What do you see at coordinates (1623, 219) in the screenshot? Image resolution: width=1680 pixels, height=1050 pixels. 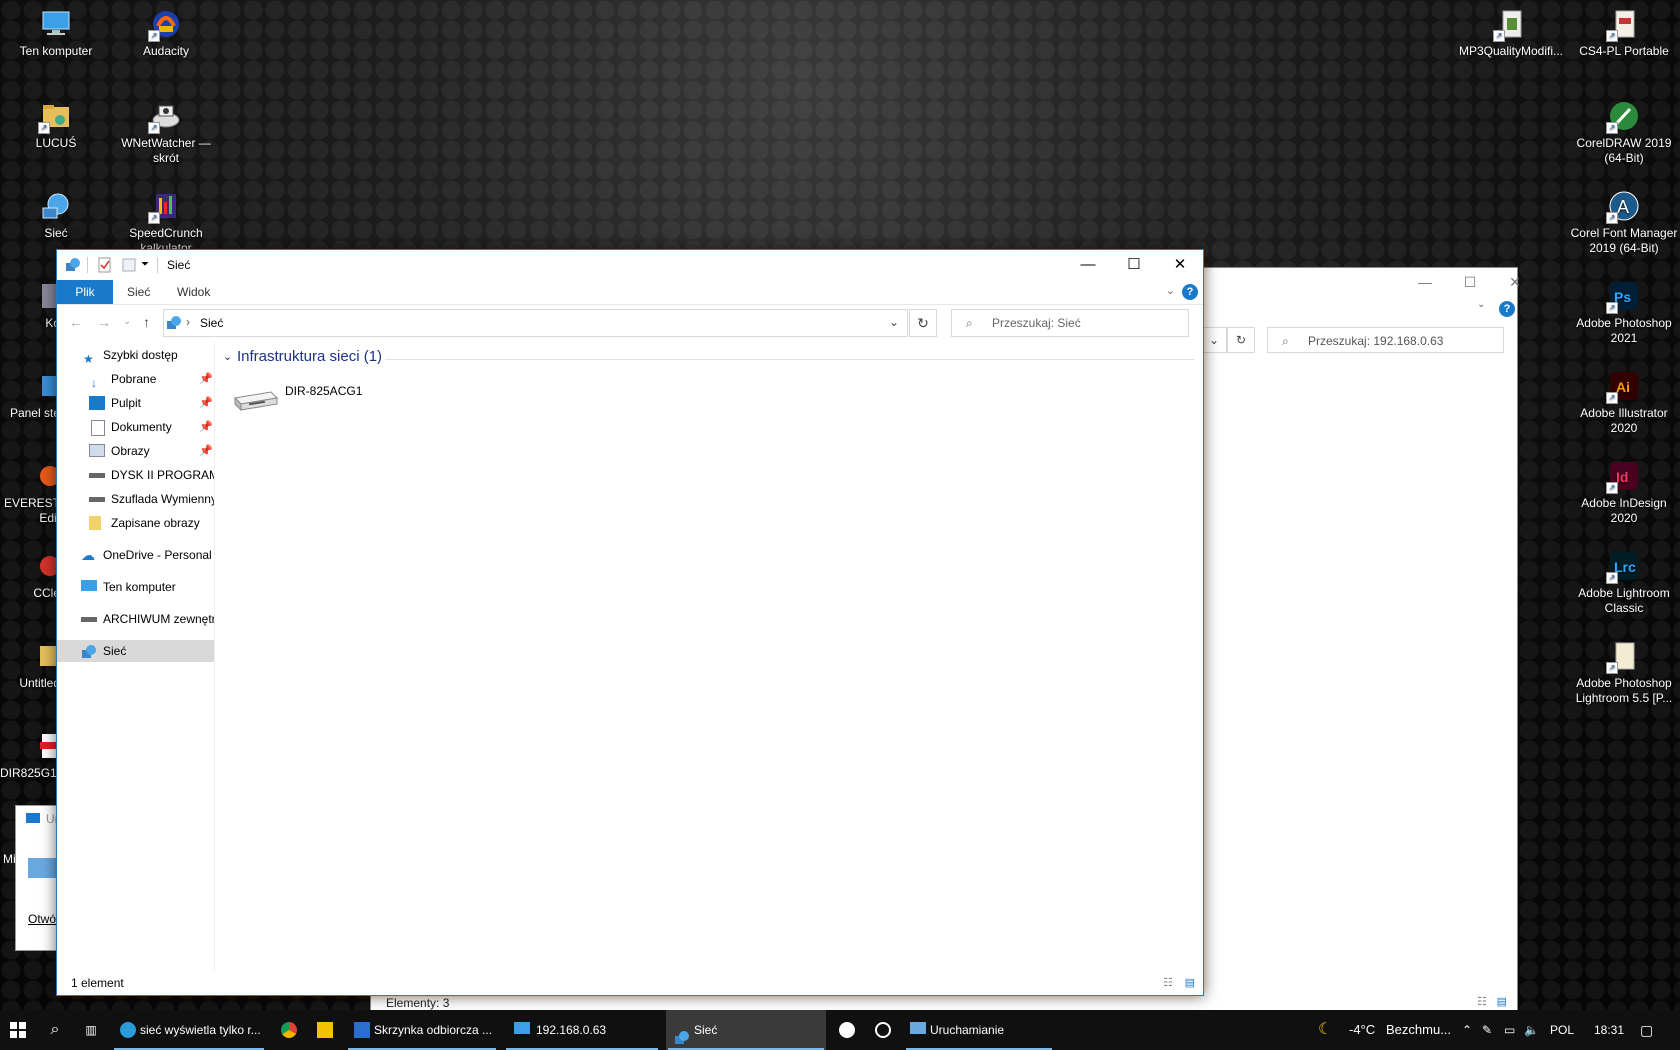 I see `desktop-icon-corel-font-manager: A ↗ Corel Font Manager 2019 (64-Bit)` at bounding box center [1623, 219].